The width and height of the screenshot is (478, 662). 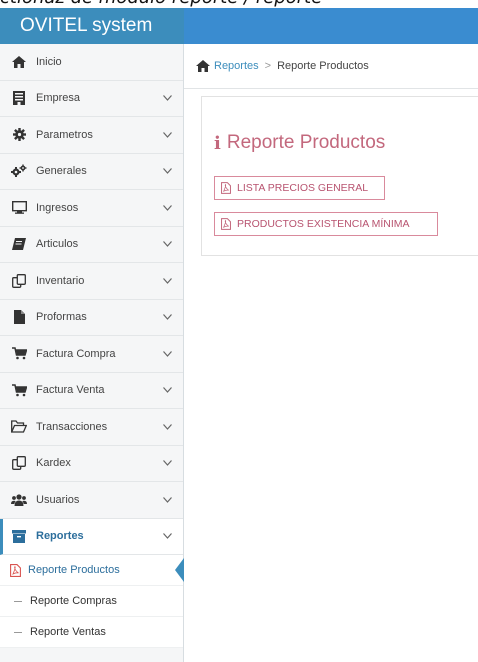 What do you see at coordinates (60, 280) in the screenshot?
I see `sidebar-item-label: Inventario` at bounding box center [60, 280].